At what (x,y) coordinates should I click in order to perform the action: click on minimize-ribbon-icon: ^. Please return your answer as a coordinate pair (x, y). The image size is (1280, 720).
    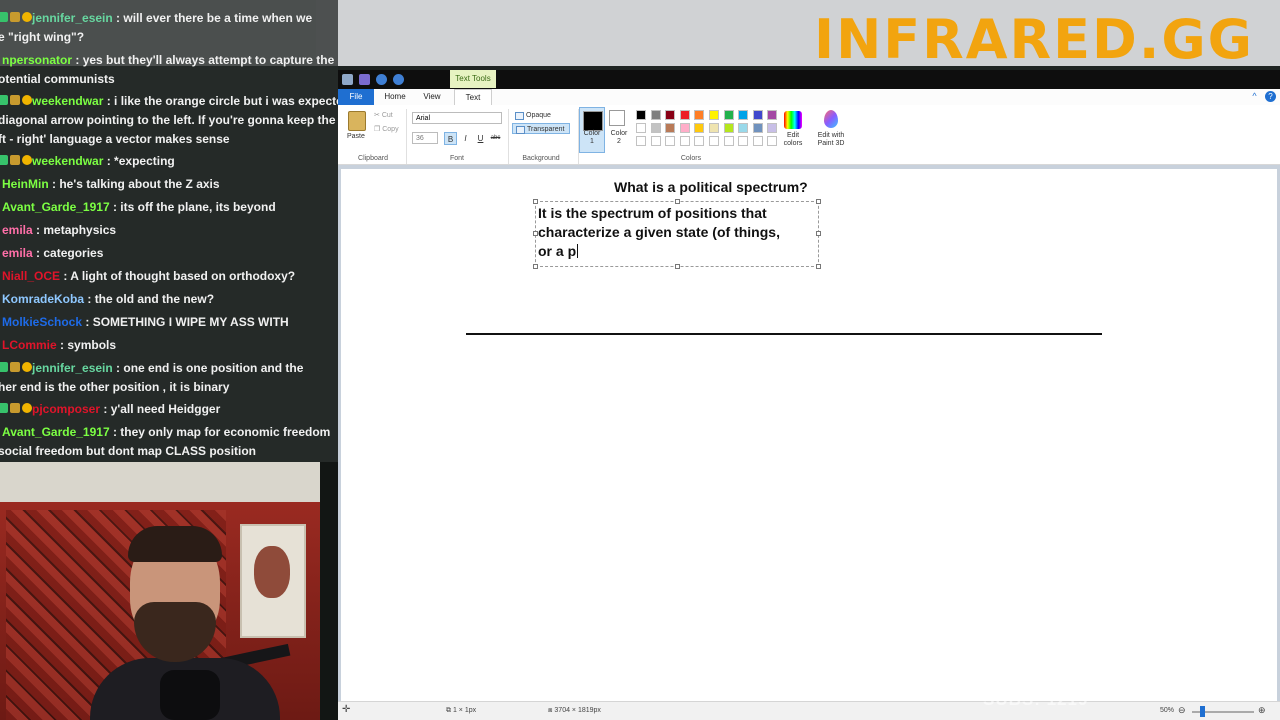
    Looking at the image, I should click on (1254, 96).